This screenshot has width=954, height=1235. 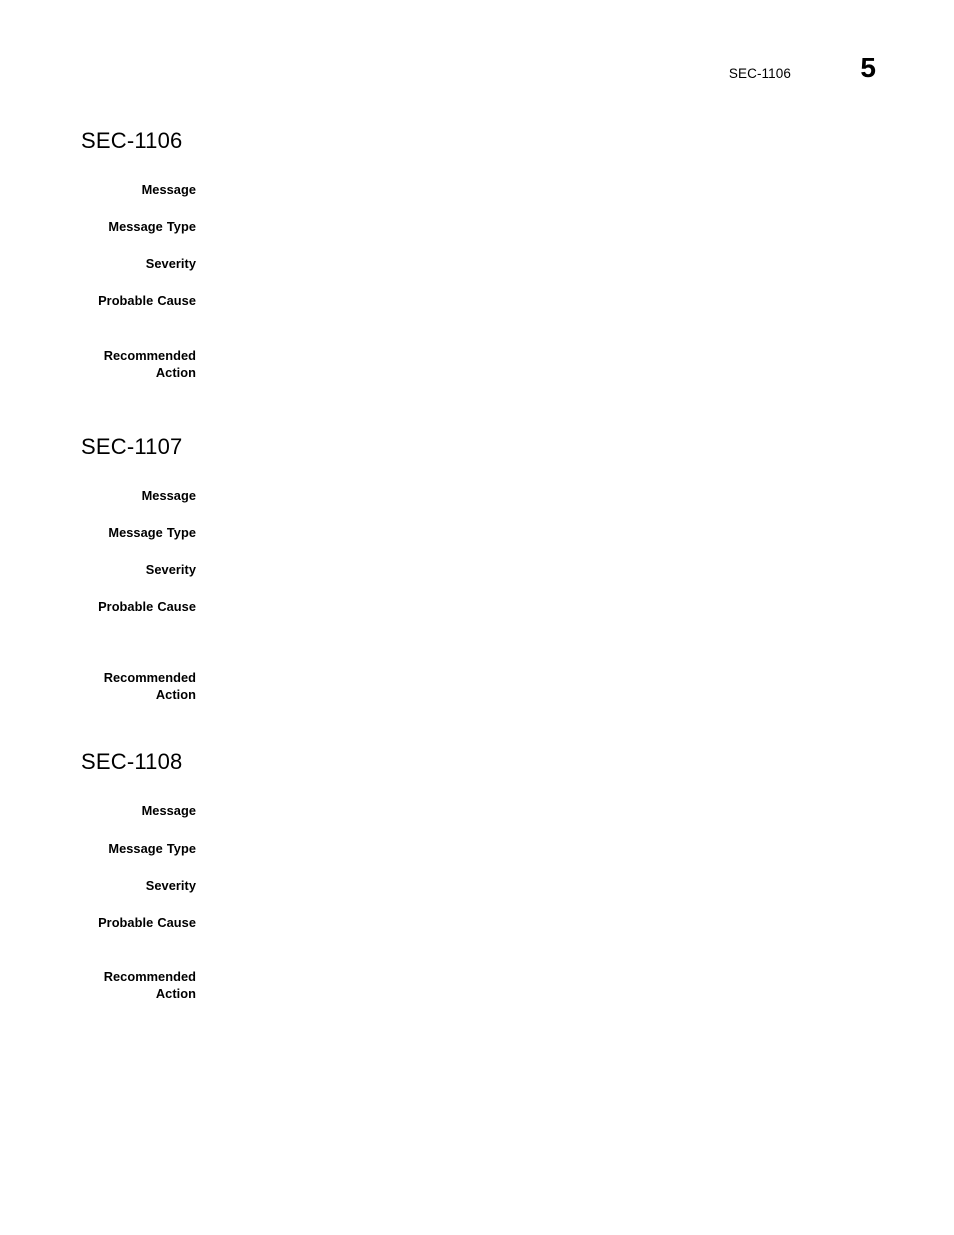 What do you see at coordinates (132, 761) in the screenshot?
I see `section-heading: SEC-1108` at bounding box center [132, 761].